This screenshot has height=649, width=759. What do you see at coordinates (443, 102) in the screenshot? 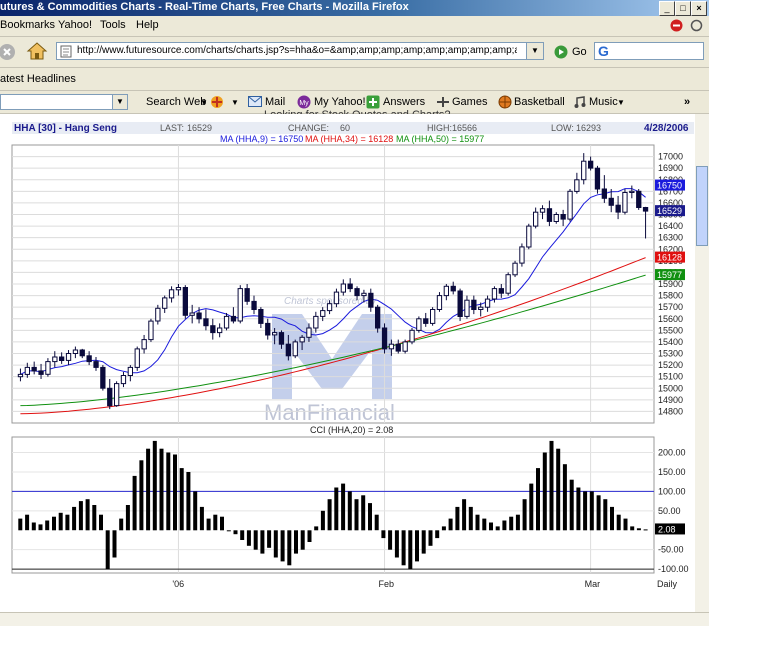
I see `games-icon` at bounding box center [443, 102].